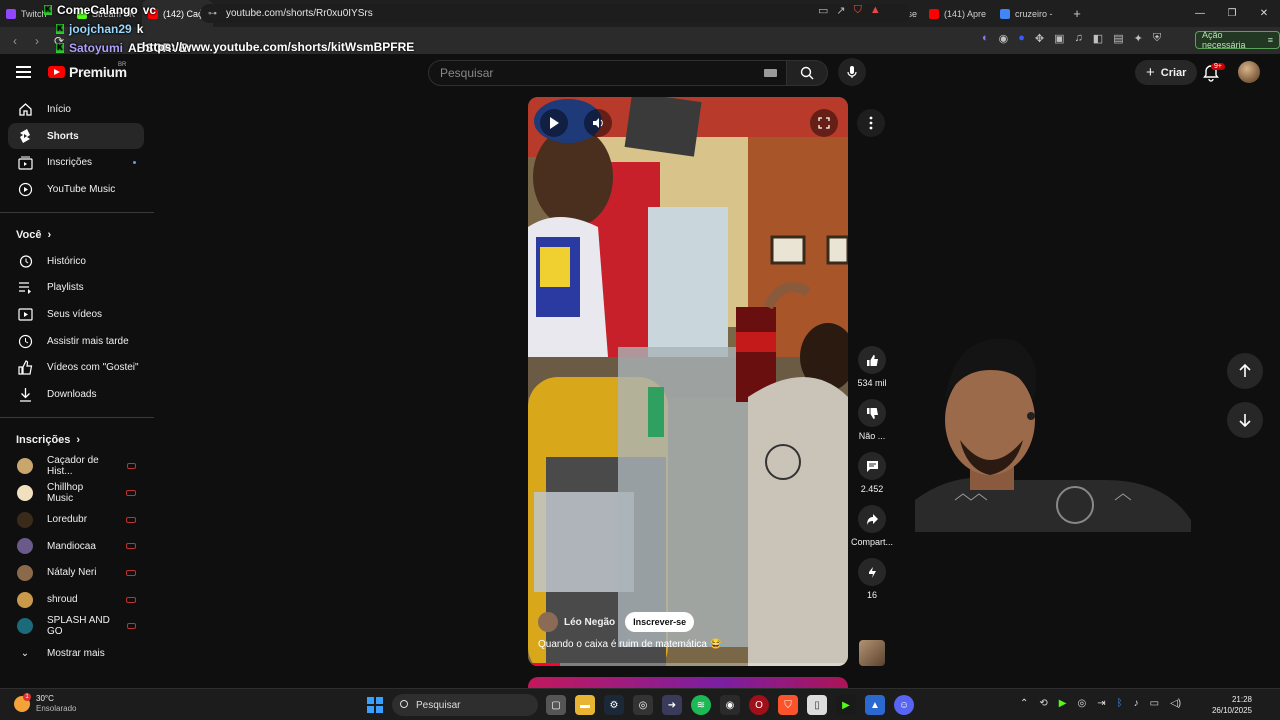  Describe the element at coordinates (555, 13) in the screenshot. I see `address-bar: ⊶ youtube.com/shorts/Rr0xu0IYSrs` at that location.